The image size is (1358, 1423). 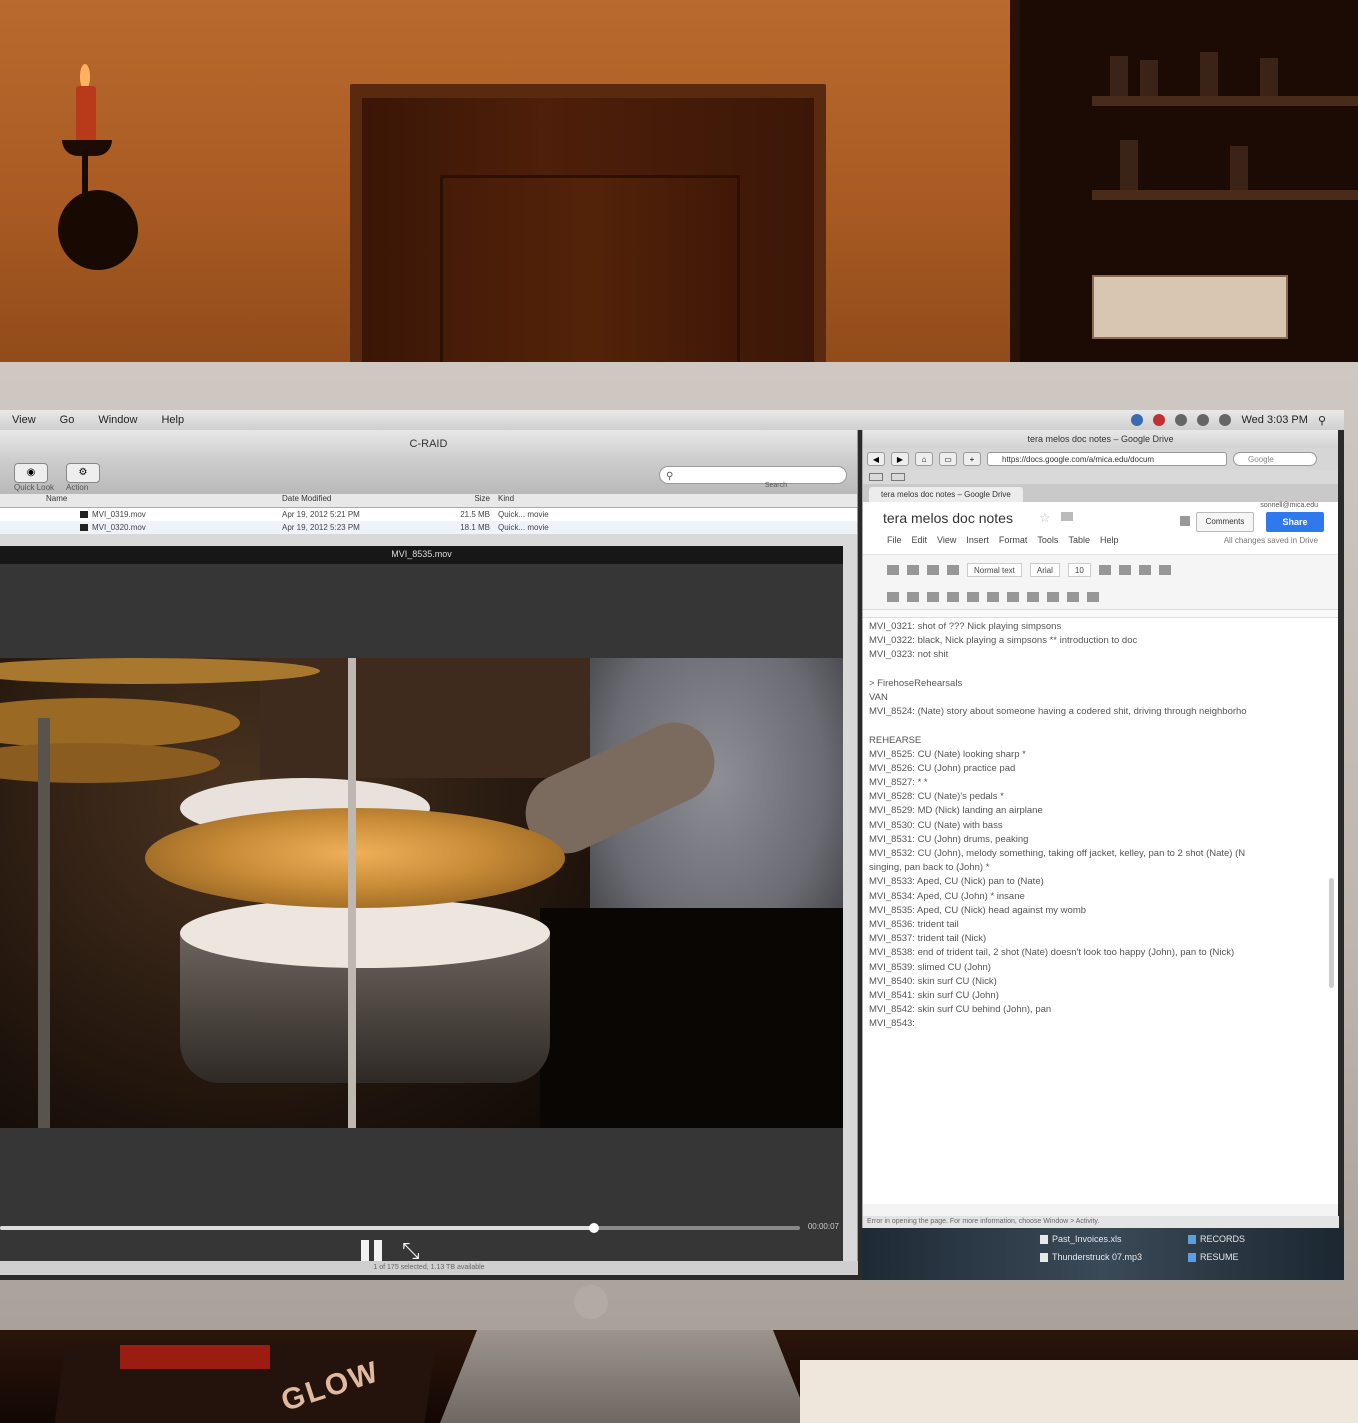 I want to click on desktop-file: Past_Invoices.xls, so click(x=1081, y=1239).